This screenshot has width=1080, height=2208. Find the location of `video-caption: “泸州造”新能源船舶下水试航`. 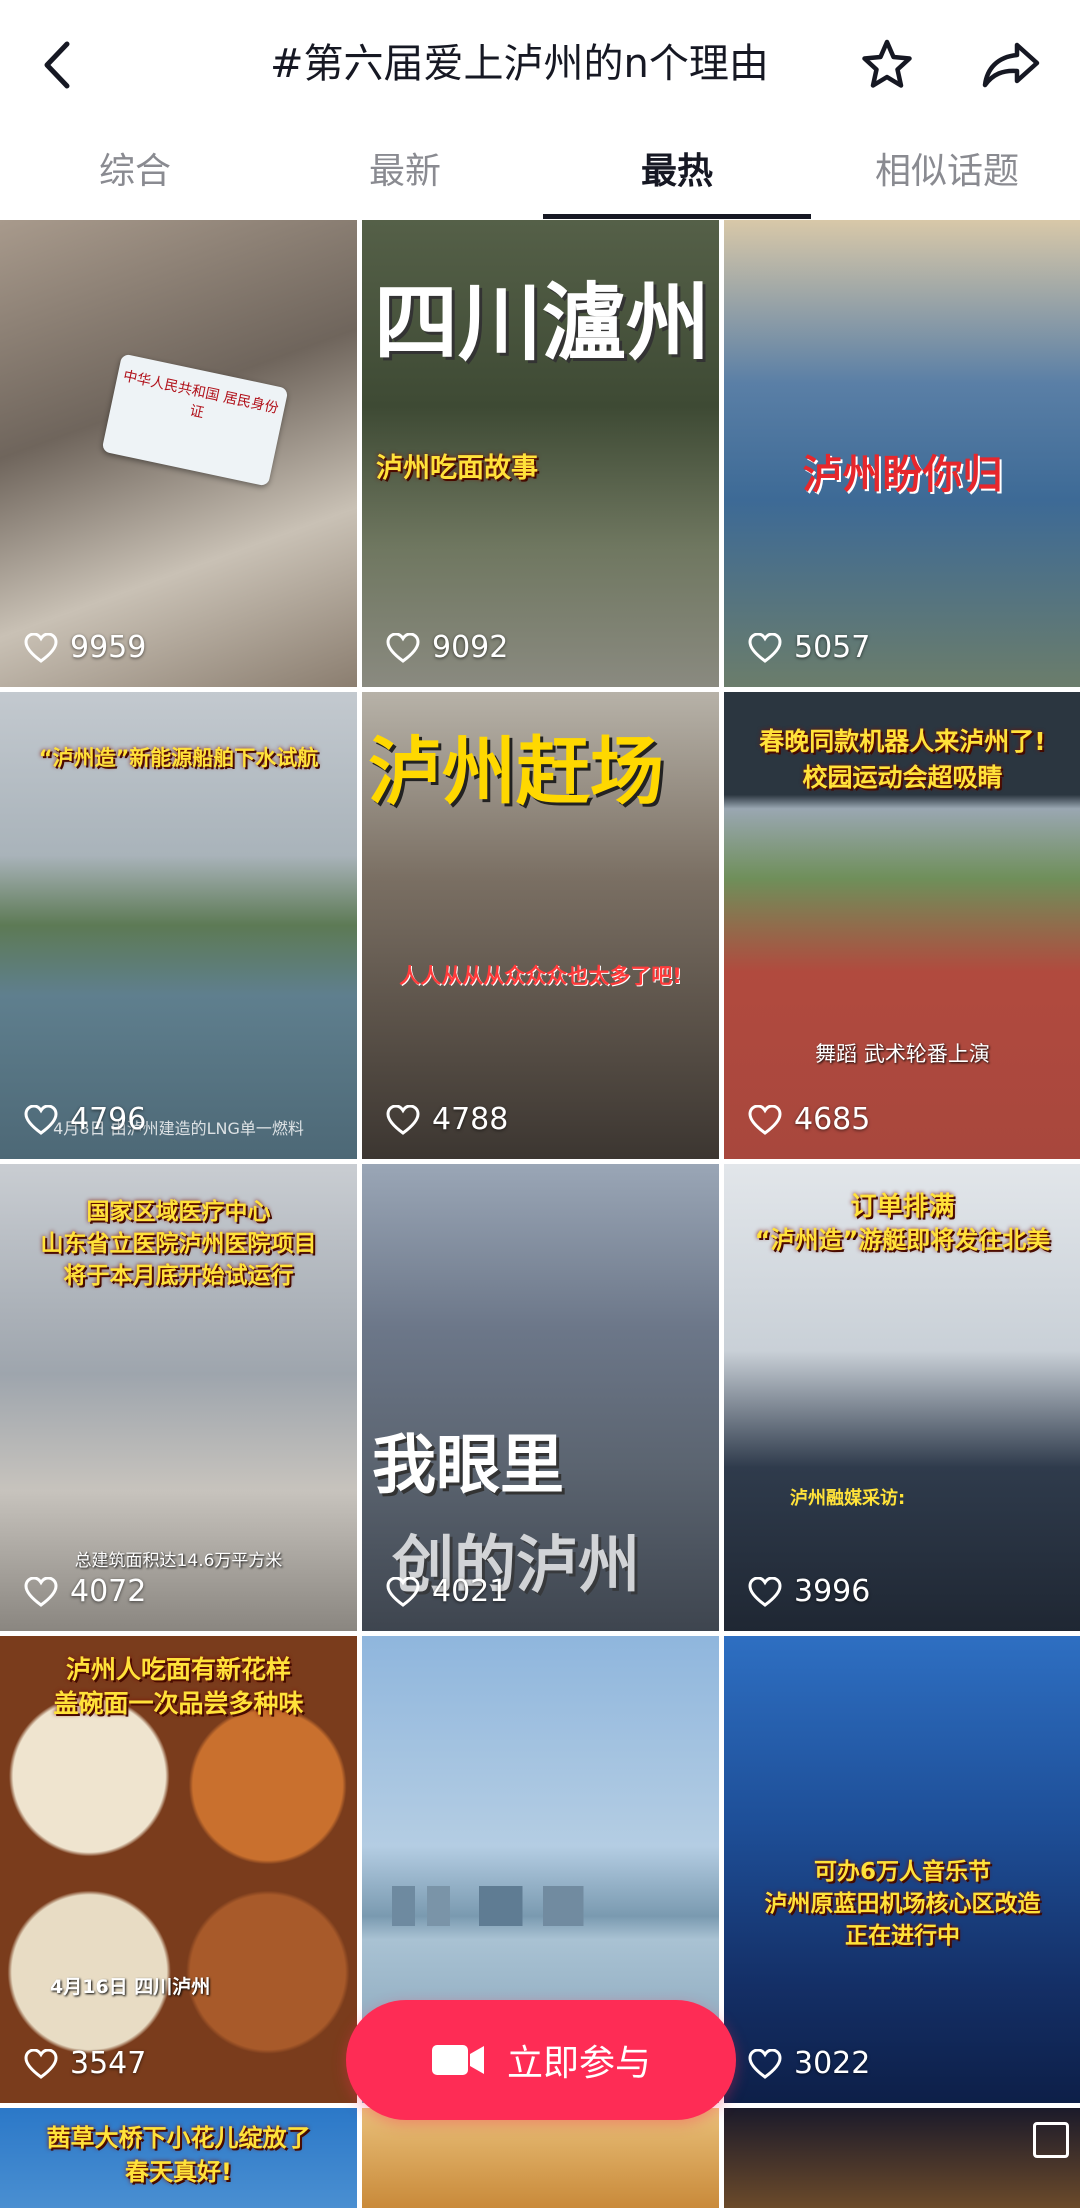

video-caption: “泸州造”新能源船舶下水试航 is located at coordinates (178, 758).